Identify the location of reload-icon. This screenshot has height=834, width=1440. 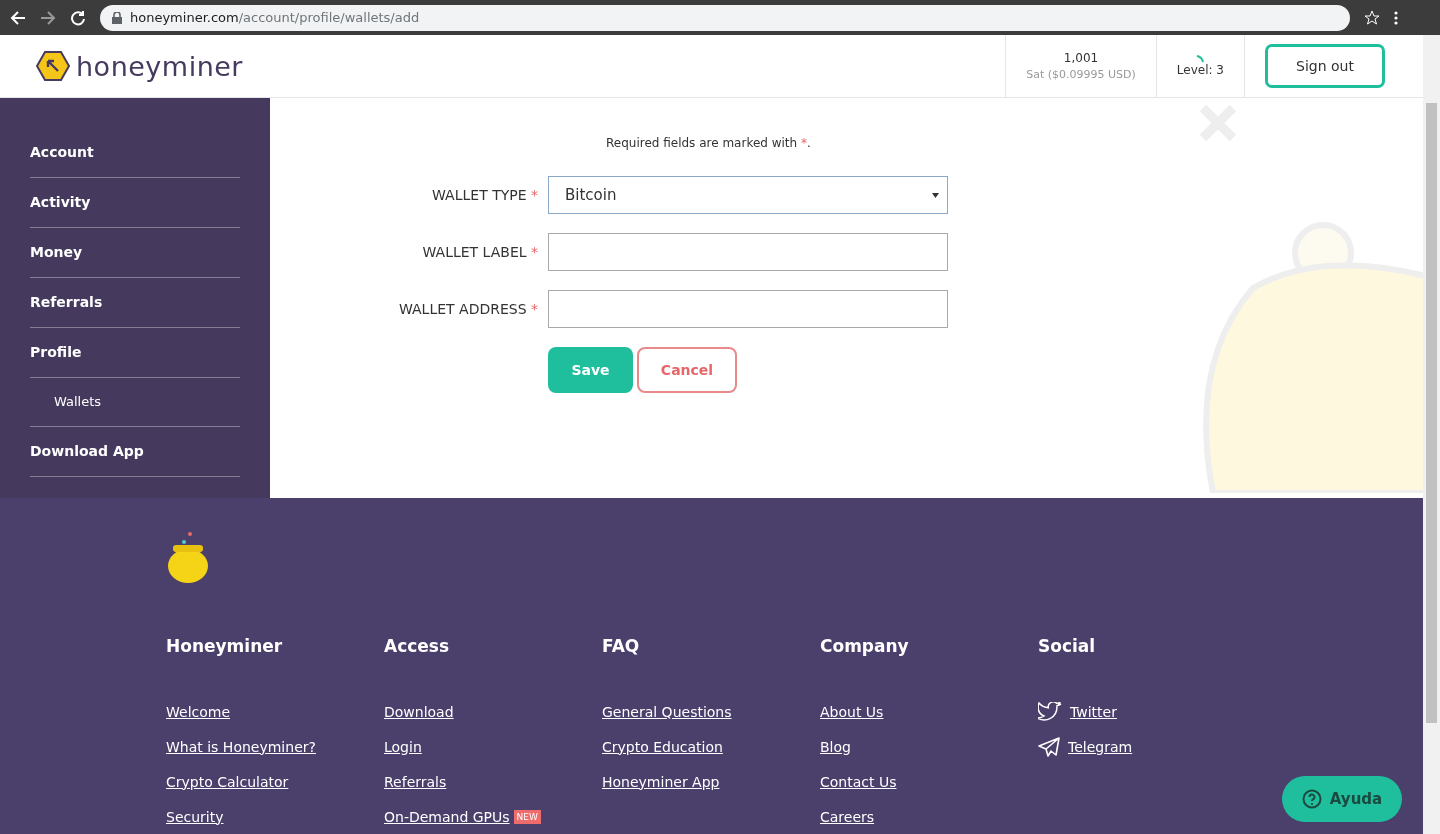
(78, 17).